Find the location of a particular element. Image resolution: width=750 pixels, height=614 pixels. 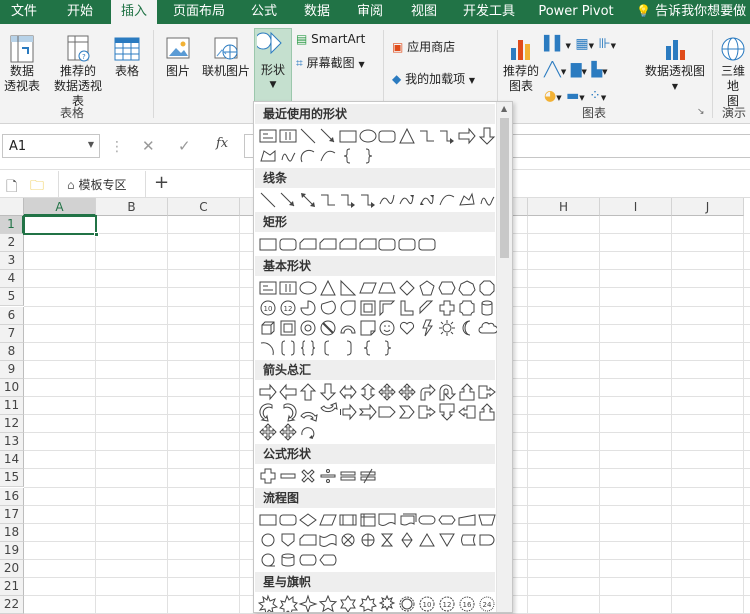

shapes-button: 形状 ▼ is located at coordinates (273, 67).